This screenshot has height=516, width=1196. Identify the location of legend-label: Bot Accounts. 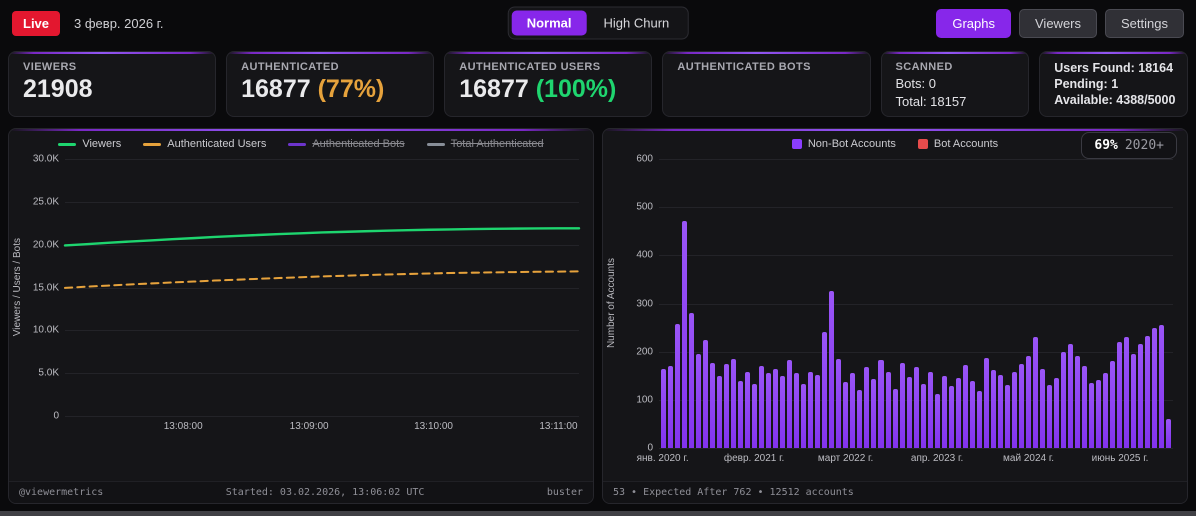
(966, 144).